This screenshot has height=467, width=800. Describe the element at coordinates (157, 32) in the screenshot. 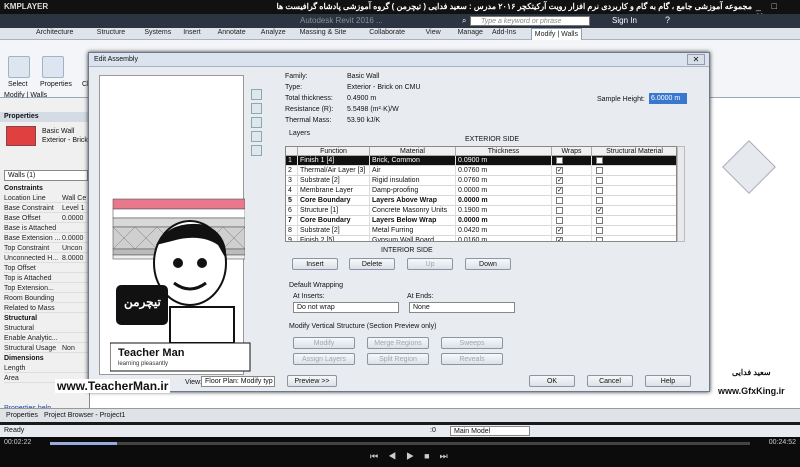

I see `tab-systems: Systems` at that location.